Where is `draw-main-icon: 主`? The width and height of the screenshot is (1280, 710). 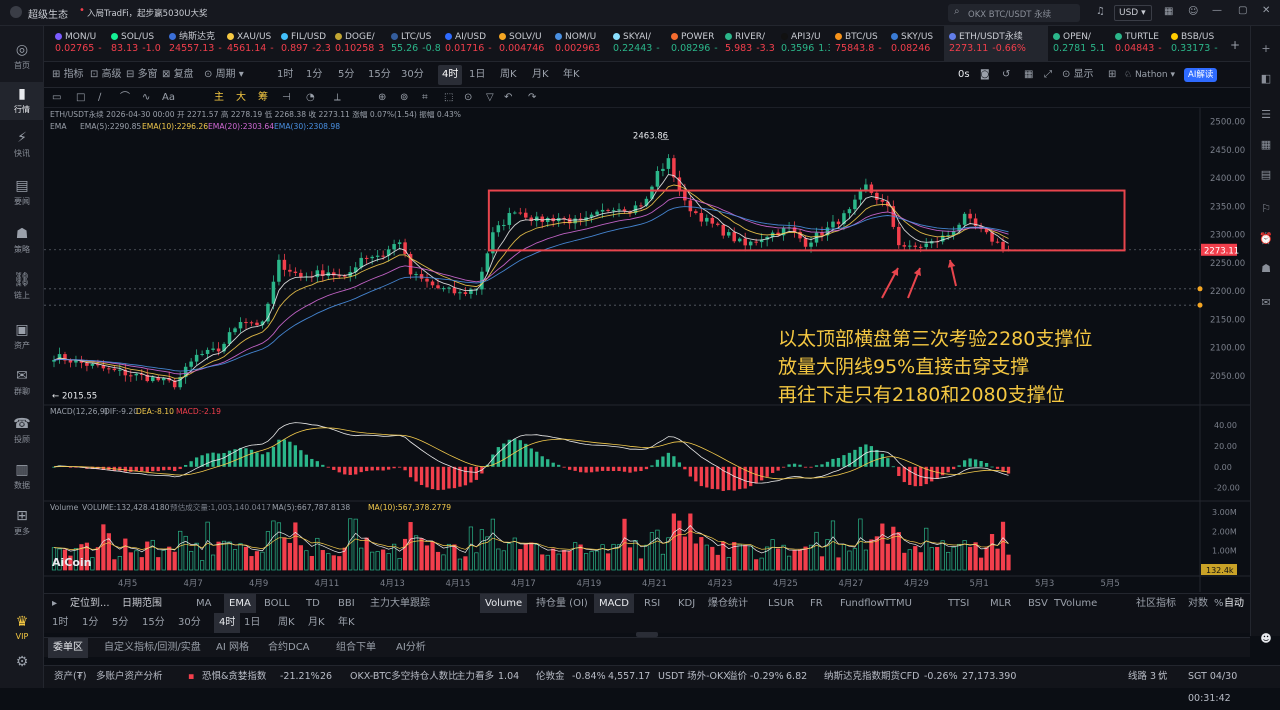 draw-main-icon: 主 is located at coordinates (219, 98).